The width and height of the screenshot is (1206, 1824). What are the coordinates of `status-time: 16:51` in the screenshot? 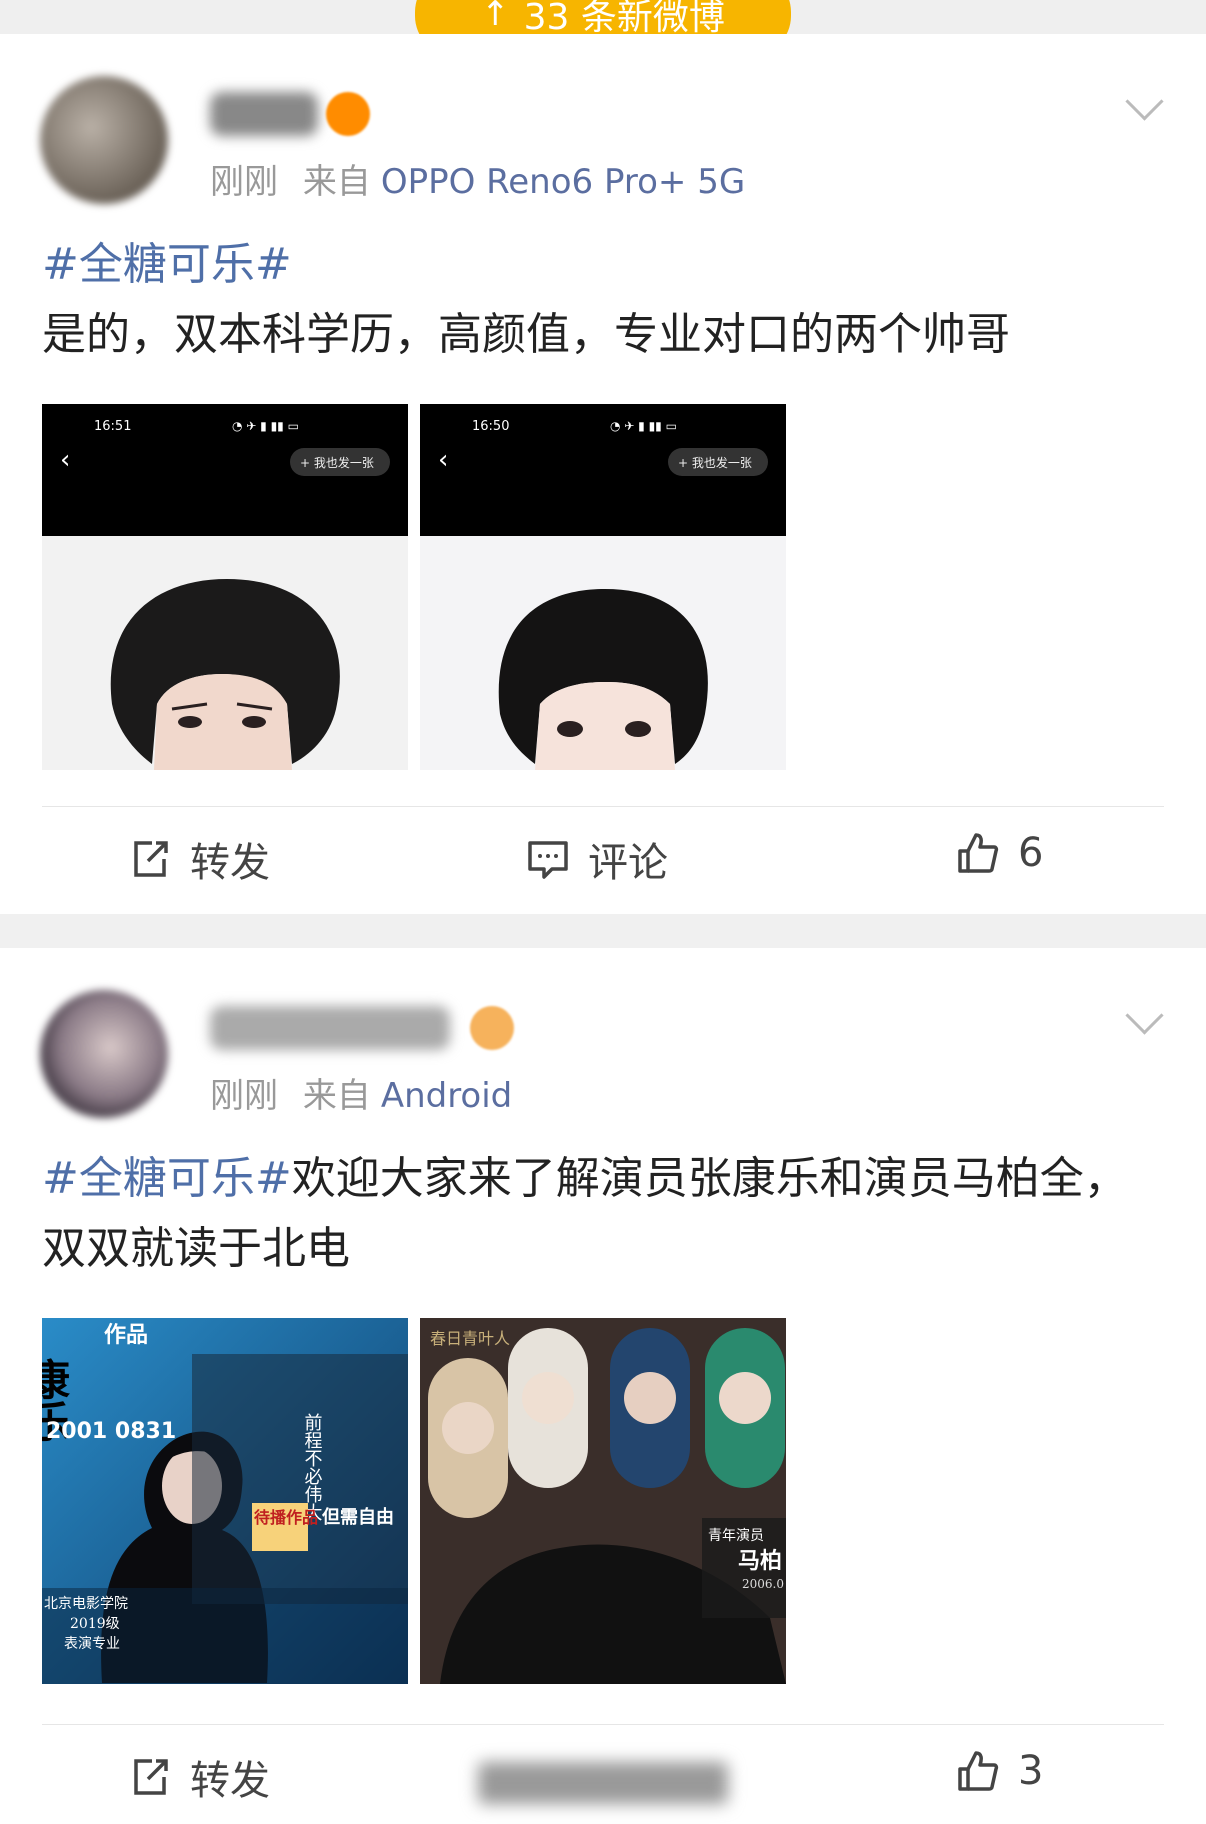 It's located at (112, 426).